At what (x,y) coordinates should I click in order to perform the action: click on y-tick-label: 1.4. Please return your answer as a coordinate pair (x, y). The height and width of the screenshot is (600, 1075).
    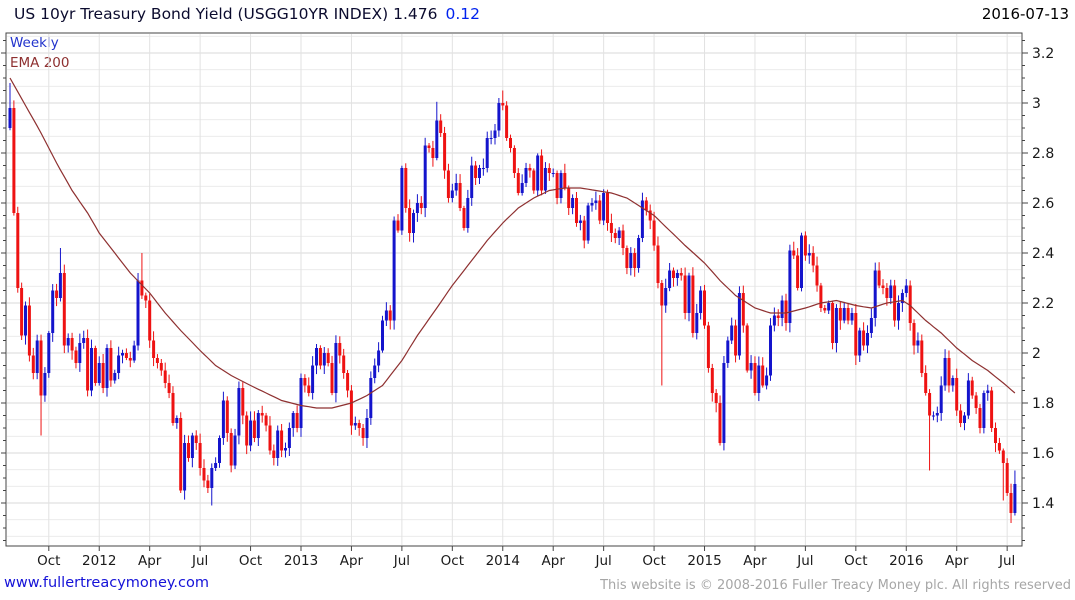
    Looking at the image, I should click on (1043, 504).